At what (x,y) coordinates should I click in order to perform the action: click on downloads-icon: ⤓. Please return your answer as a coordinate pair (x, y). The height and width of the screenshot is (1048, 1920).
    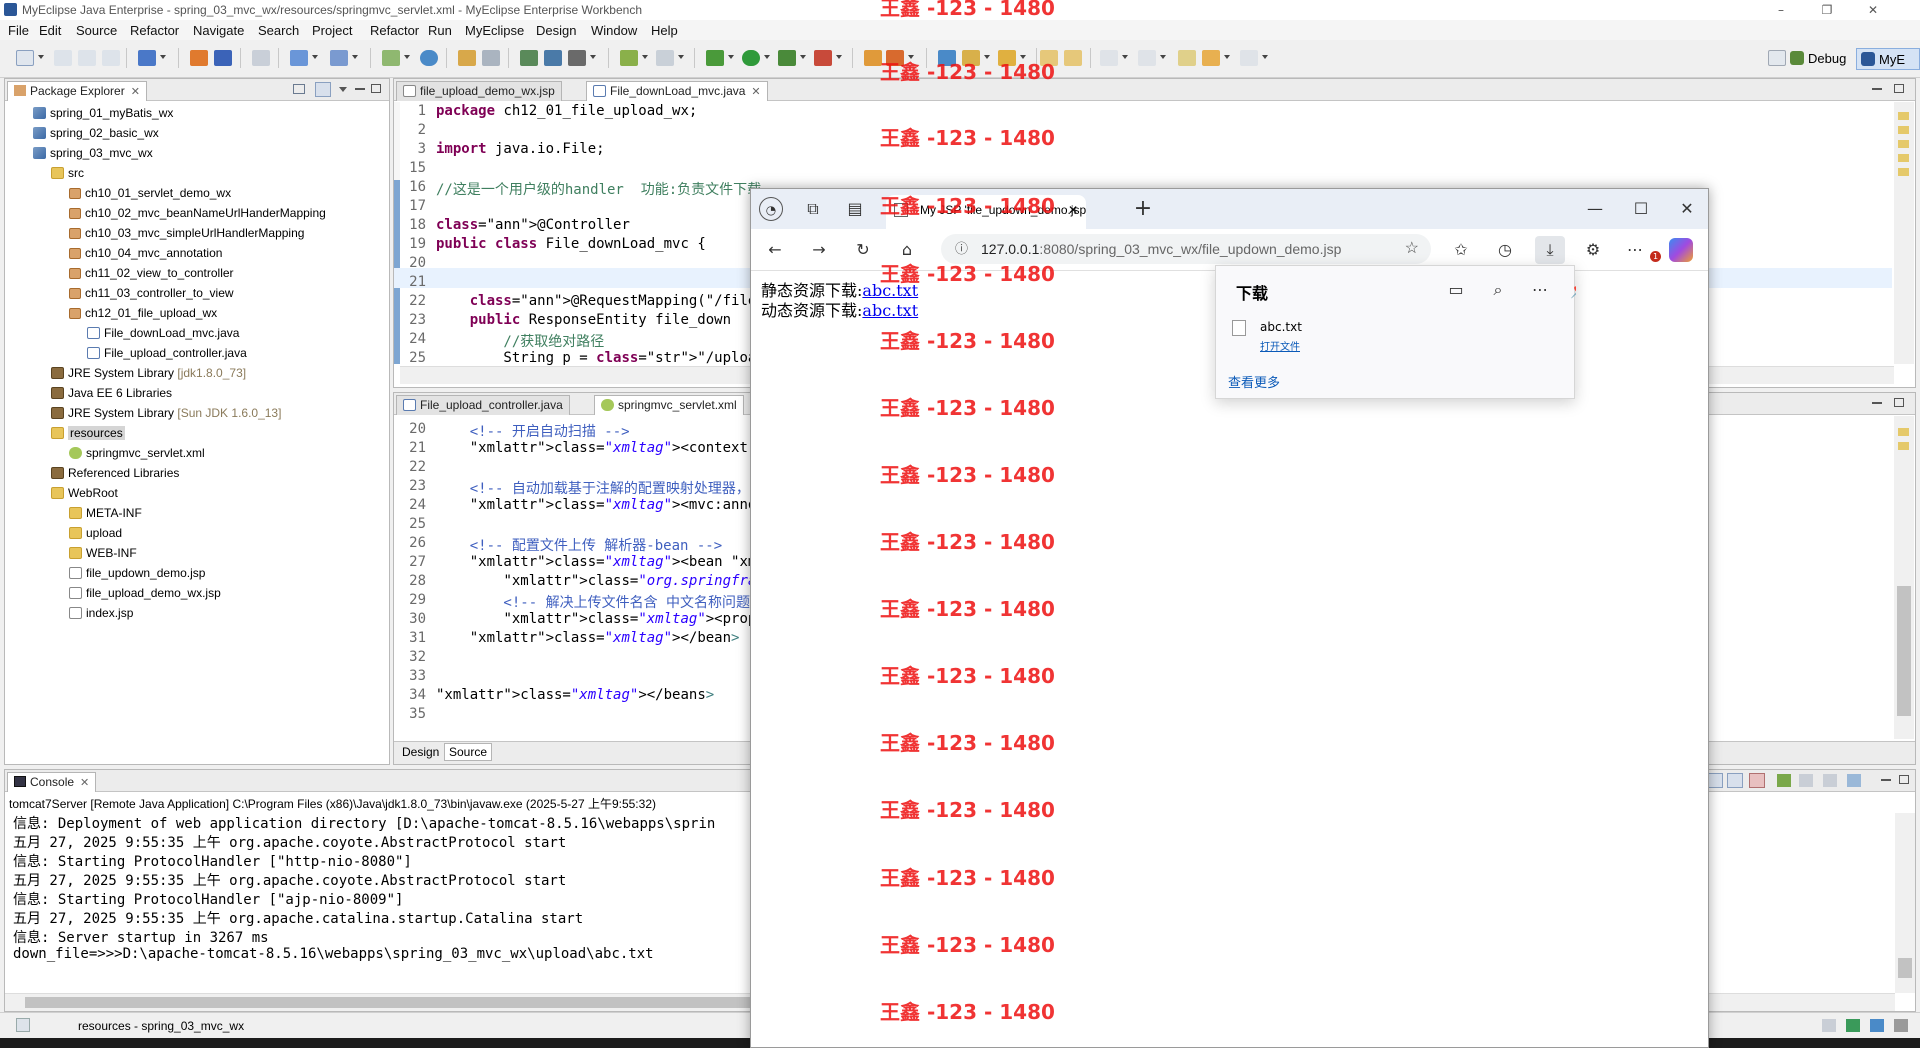
    Looking at the image, I should click on (1550, 250).